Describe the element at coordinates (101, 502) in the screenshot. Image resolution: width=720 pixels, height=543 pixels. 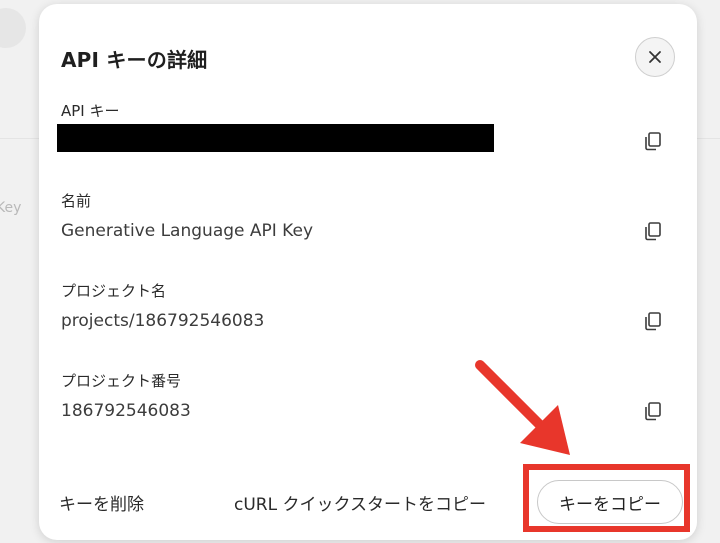
I see `delete-key-button: キーを削除` at that location.